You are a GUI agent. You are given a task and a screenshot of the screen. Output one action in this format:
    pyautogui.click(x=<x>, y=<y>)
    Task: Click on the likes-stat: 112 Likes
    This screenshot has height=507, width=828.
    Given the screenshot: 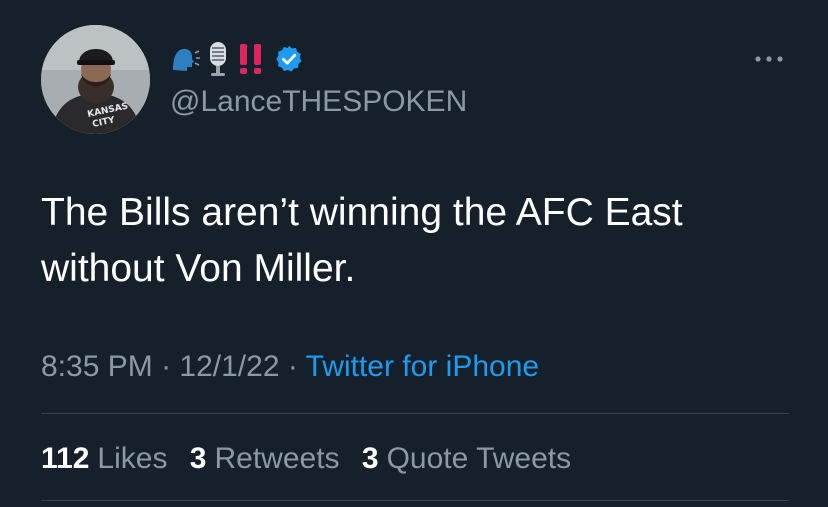 What is the action you would take?
    pyautogui.click(x=104, y=459)
    